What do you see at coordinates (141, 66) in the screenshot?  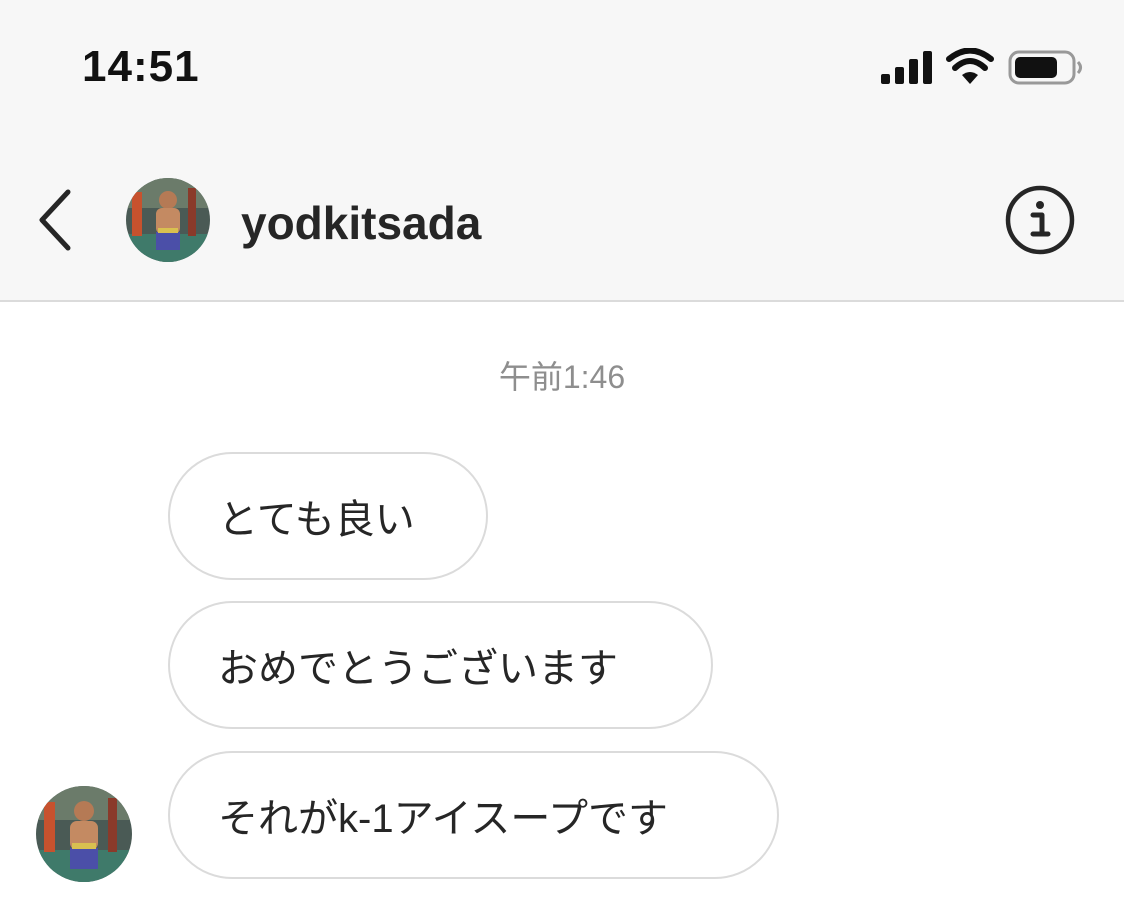 I see `status-time: 14:51` at bounding box center [141, 66].